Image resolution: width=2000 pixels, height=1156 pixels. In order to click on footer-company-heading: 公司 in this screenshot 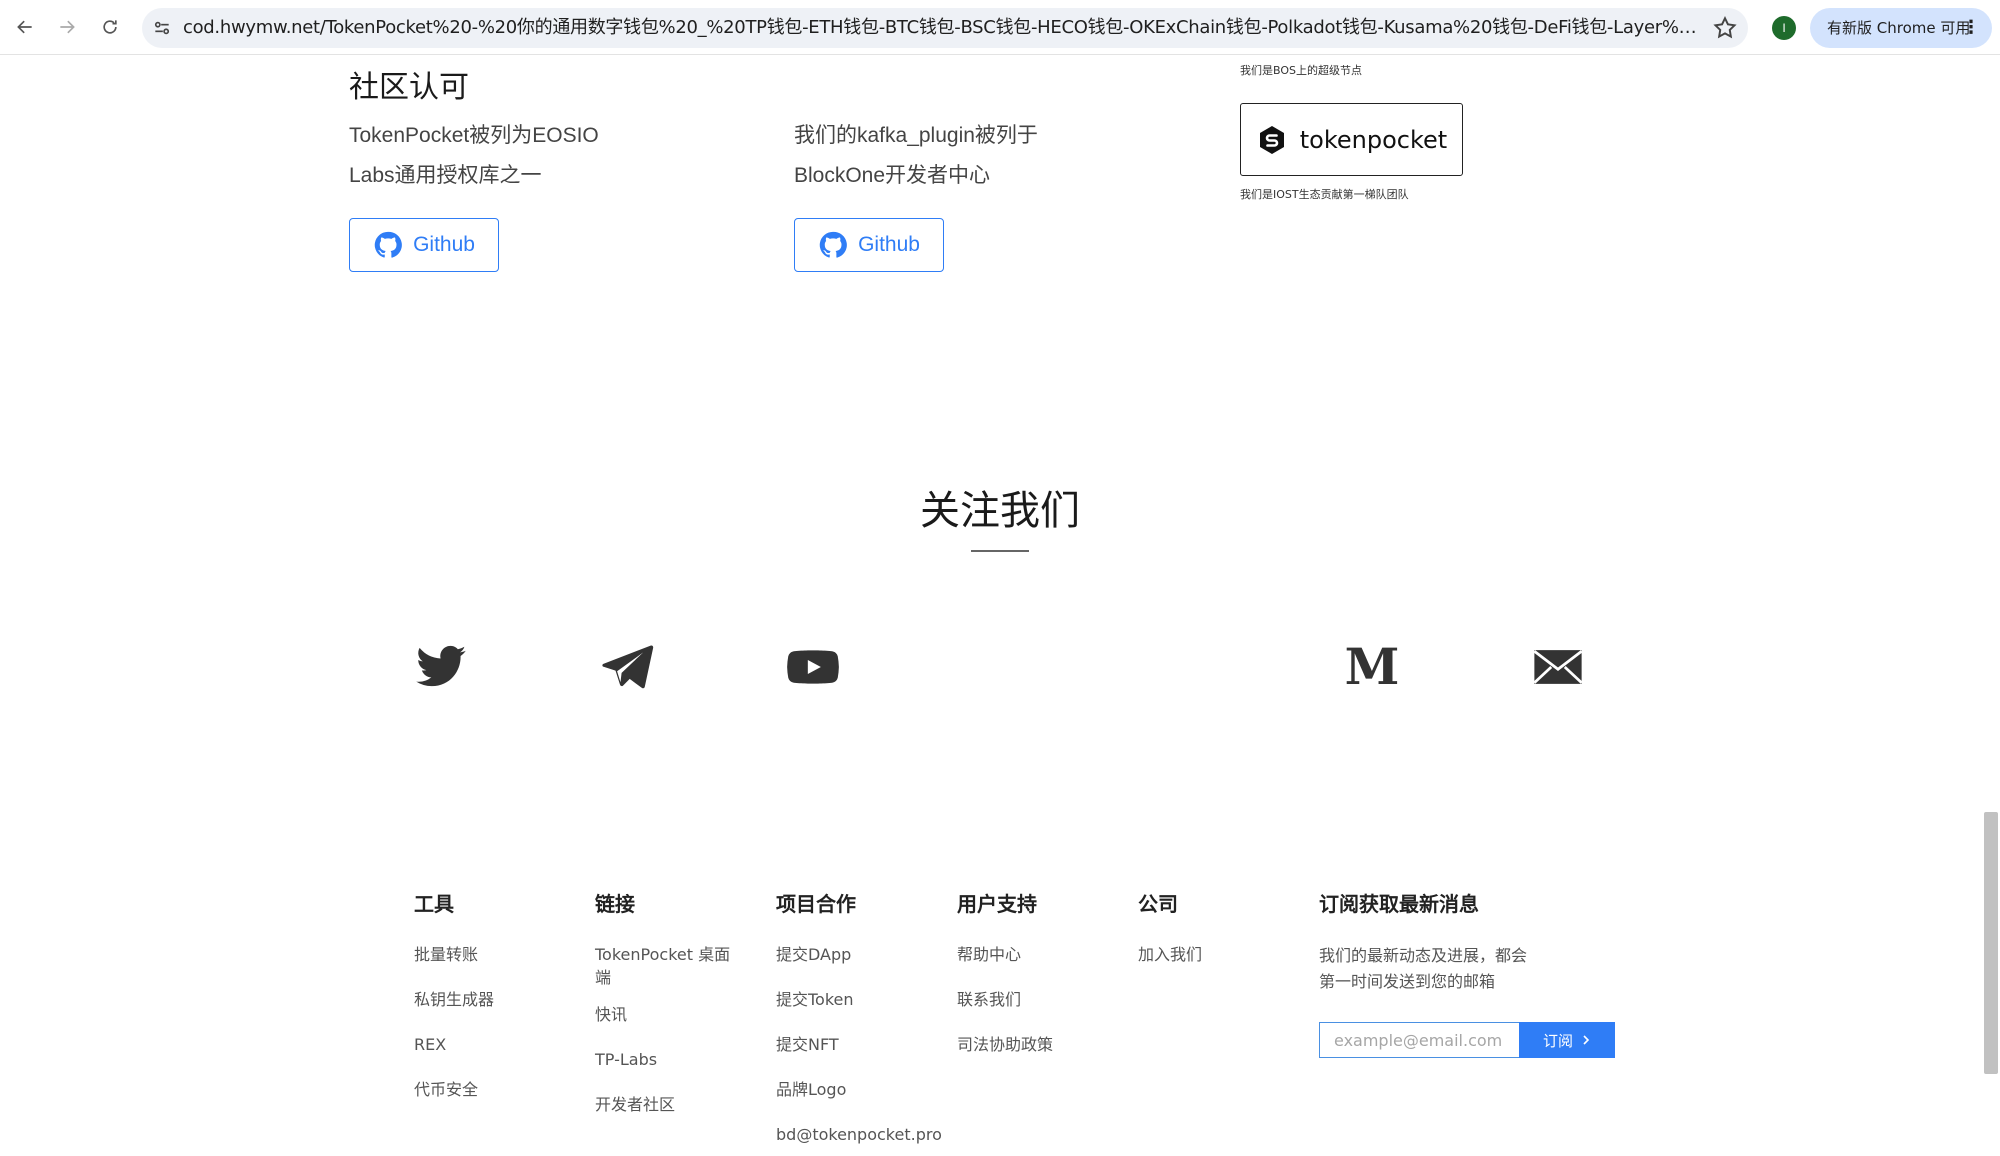, I will do `click(1158, 905)`.